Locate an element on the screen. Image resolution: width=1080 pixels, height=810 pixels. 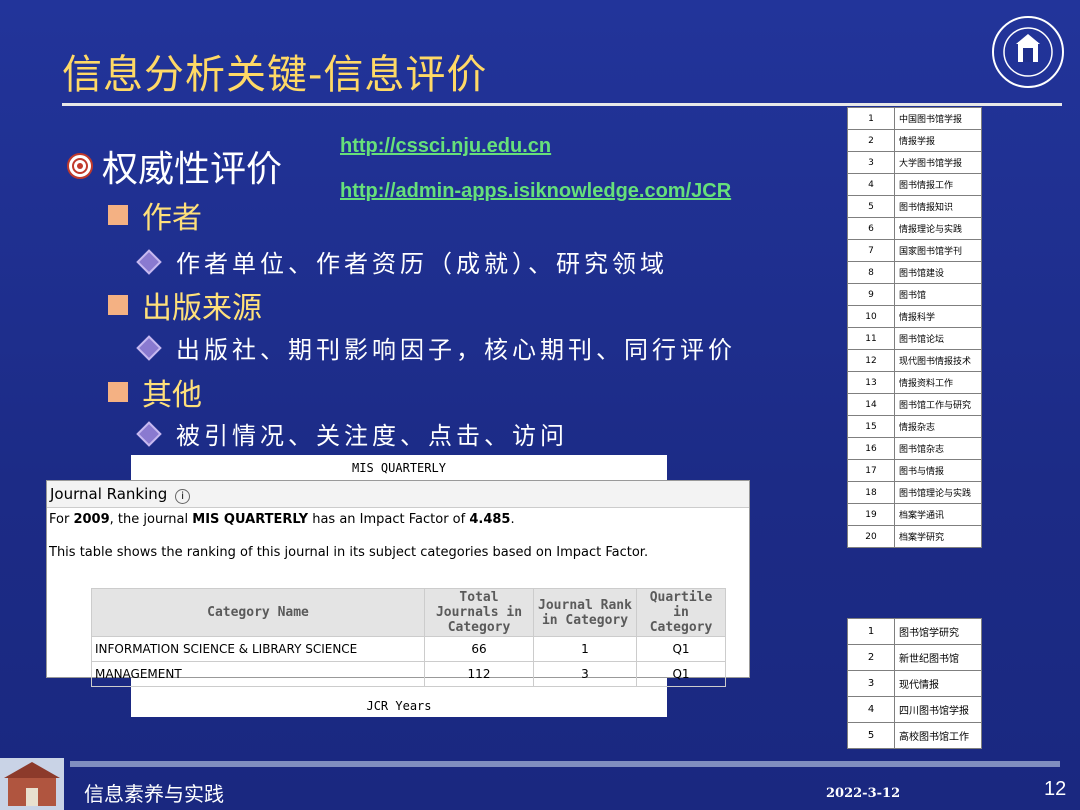
list-item: 11 图书馆论坛 is located at coordinates (914, 338).